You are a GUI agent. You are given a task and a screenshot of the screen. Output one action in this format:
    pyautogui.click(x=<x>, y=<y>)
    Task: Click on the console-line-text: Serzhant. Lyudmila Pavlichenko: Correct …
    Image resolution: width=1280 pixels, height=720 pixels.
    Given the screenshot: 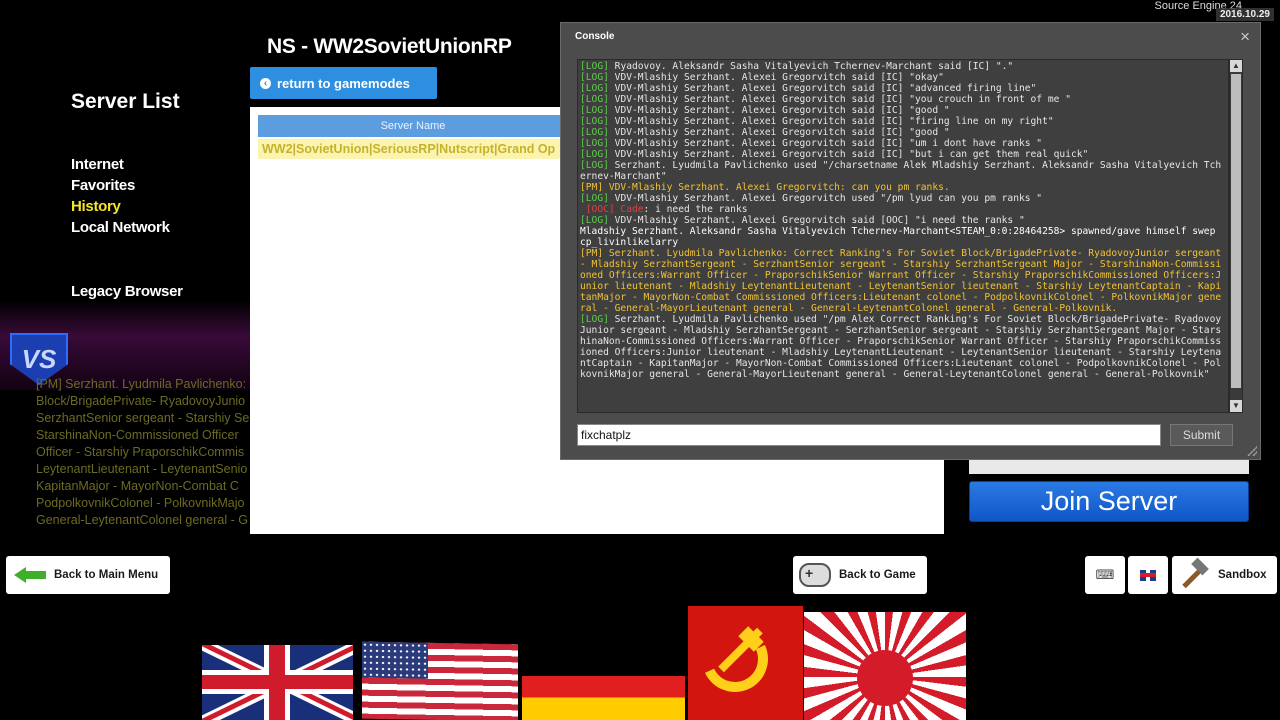 What is the action you would take?
    pyautogui.click(x=903, y=281)
    